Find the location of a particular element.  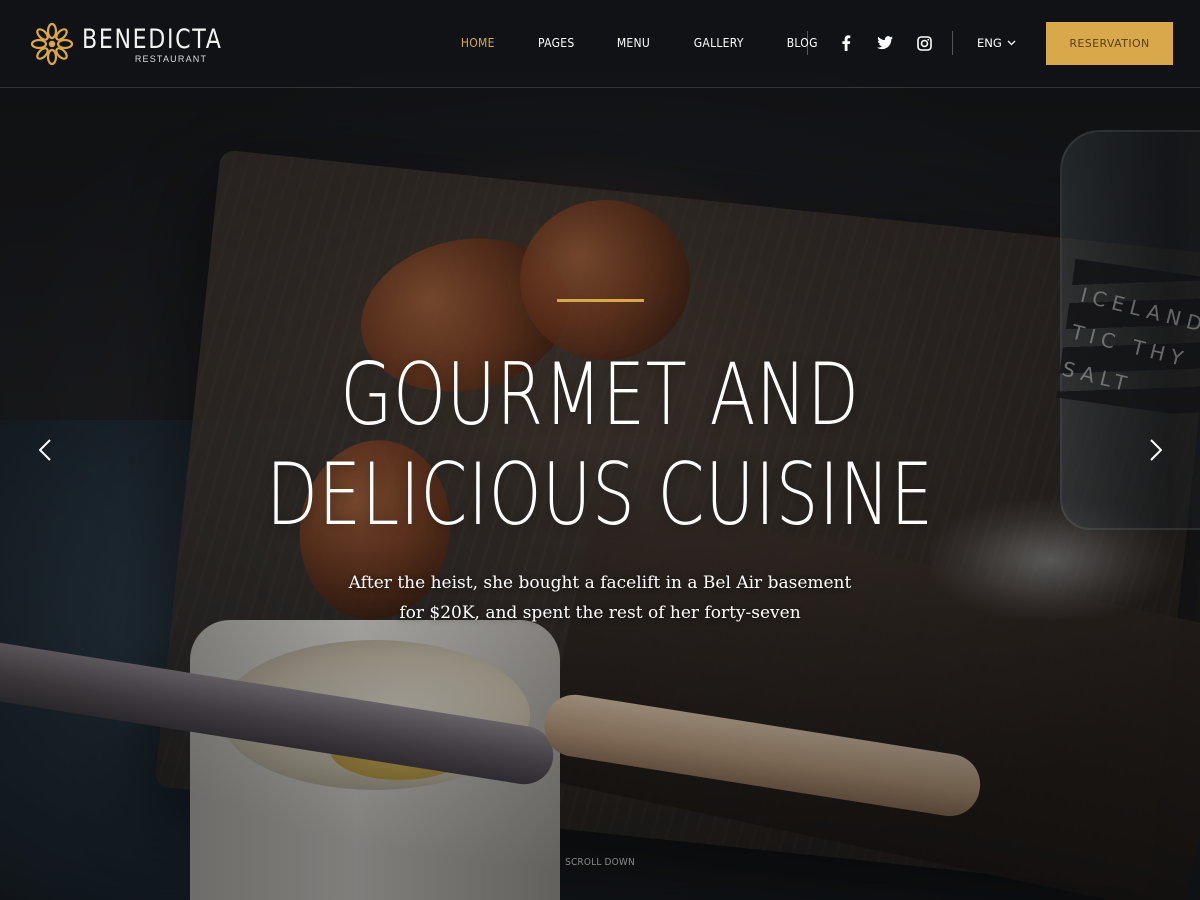

language-selector: ENG is located at coordinates (996, 43).